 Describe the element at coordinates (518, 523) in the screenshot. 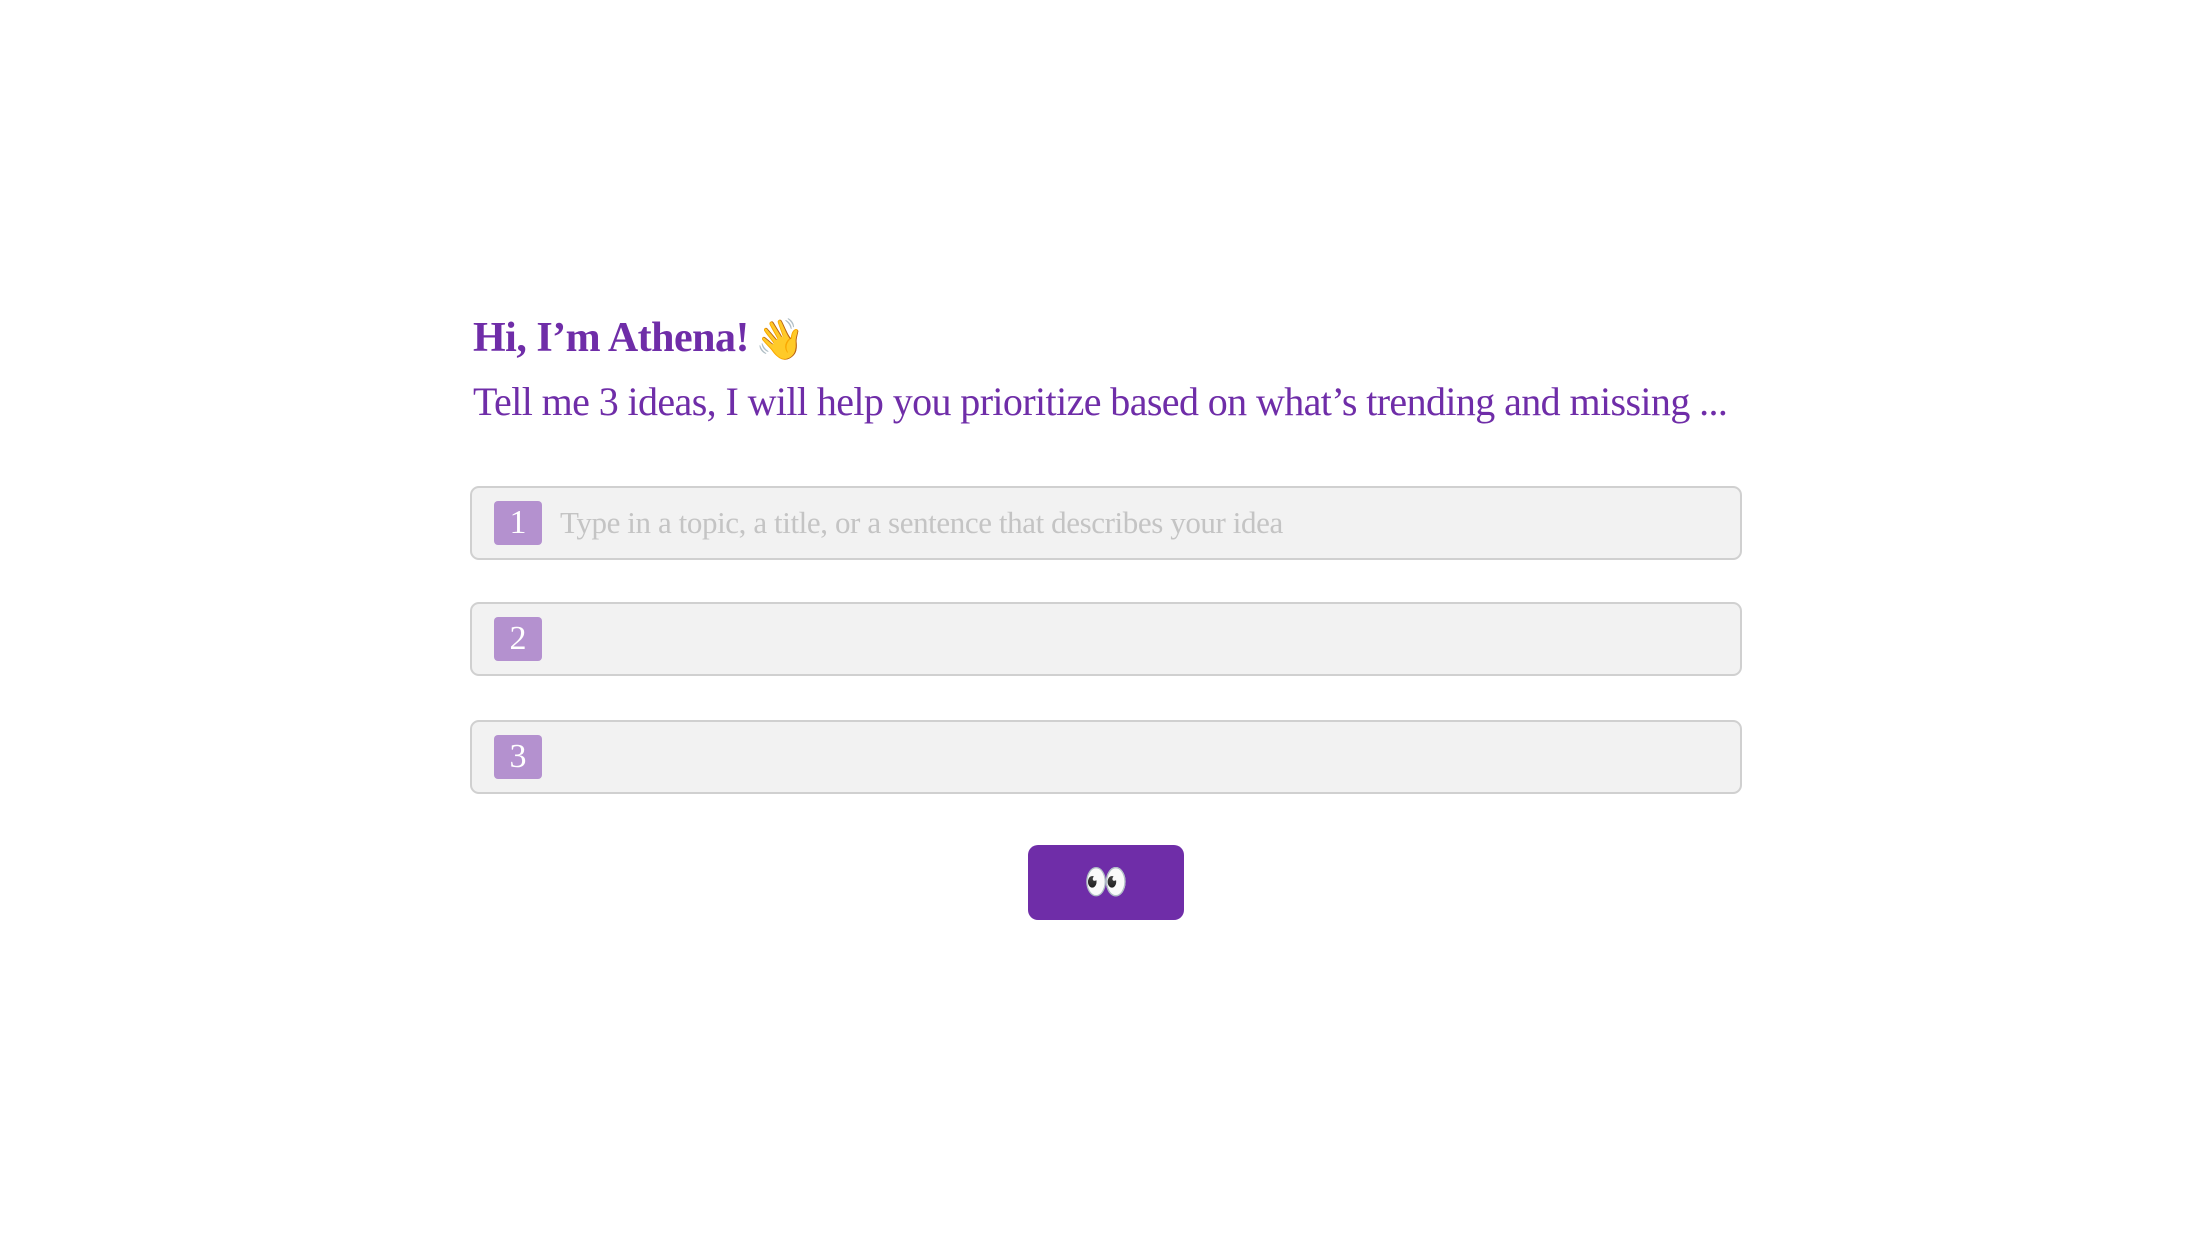

I see `idea-number-badge: 1` at that location.